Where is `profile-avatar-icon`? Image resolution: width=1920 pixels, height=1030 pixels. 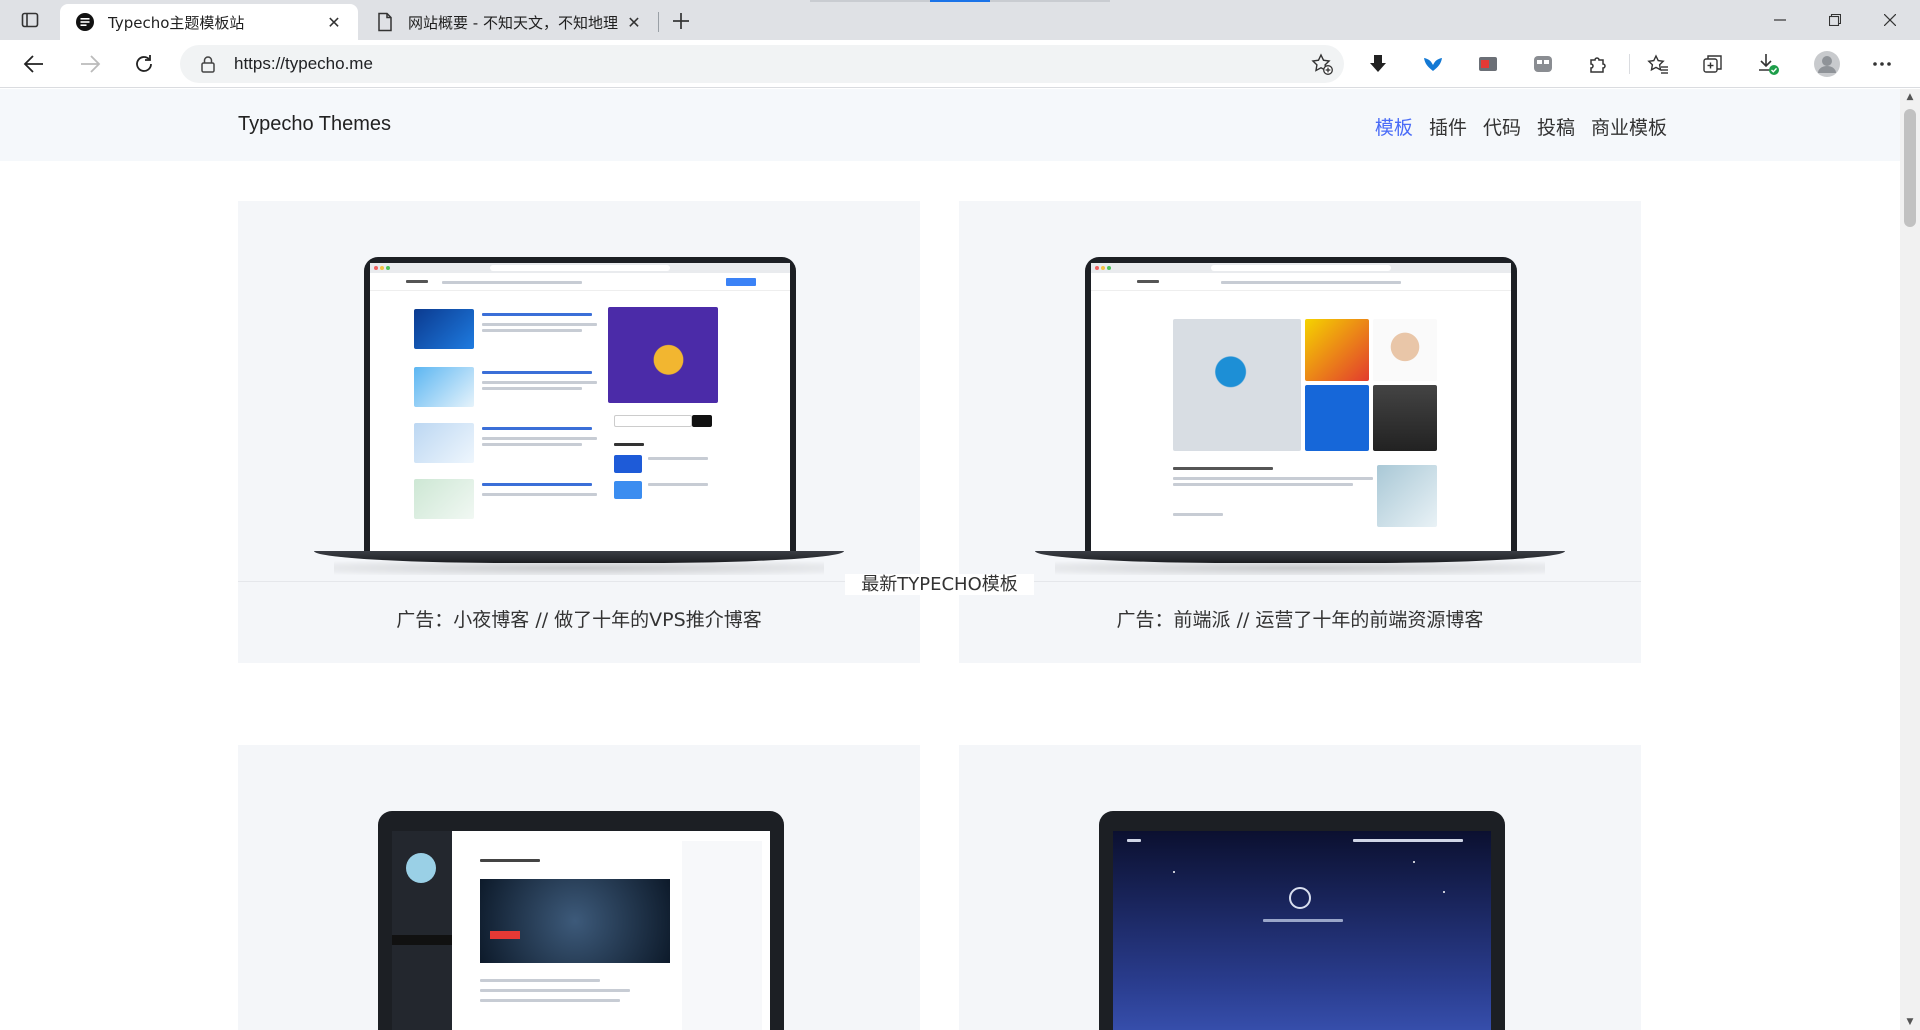
profile-avatar-icon is located at coordinates (1827, 64).